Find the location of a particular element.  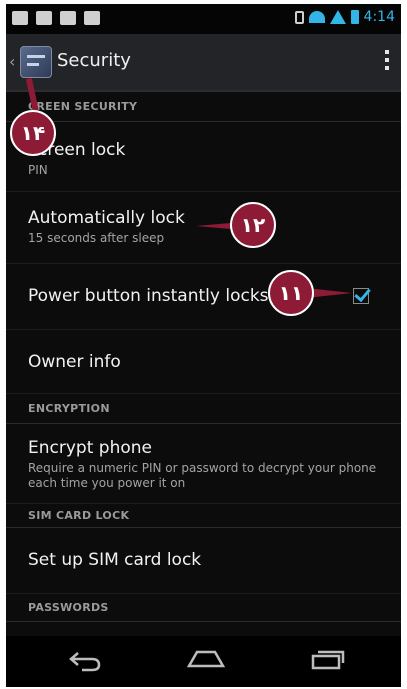

pref-power-button-locks: Power button instantly locks is located at coordinates (203, 297).